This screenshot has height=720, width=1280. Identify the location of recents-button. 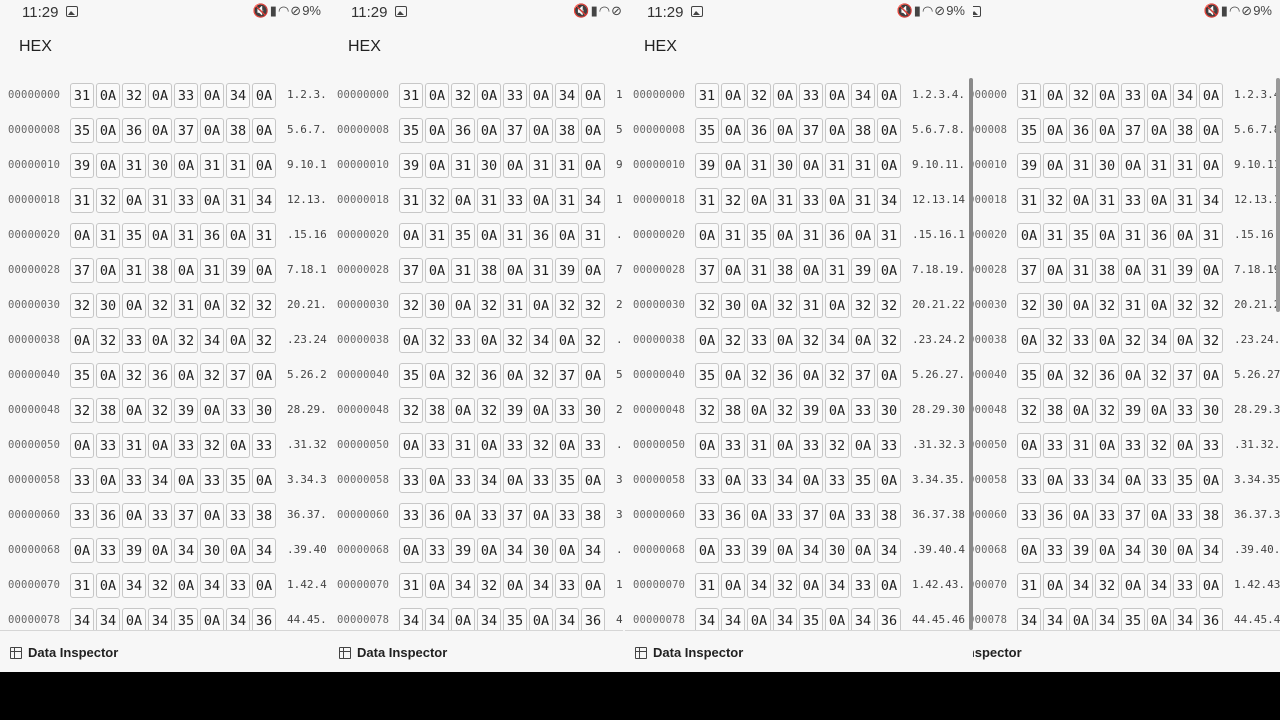
(1007, 696).